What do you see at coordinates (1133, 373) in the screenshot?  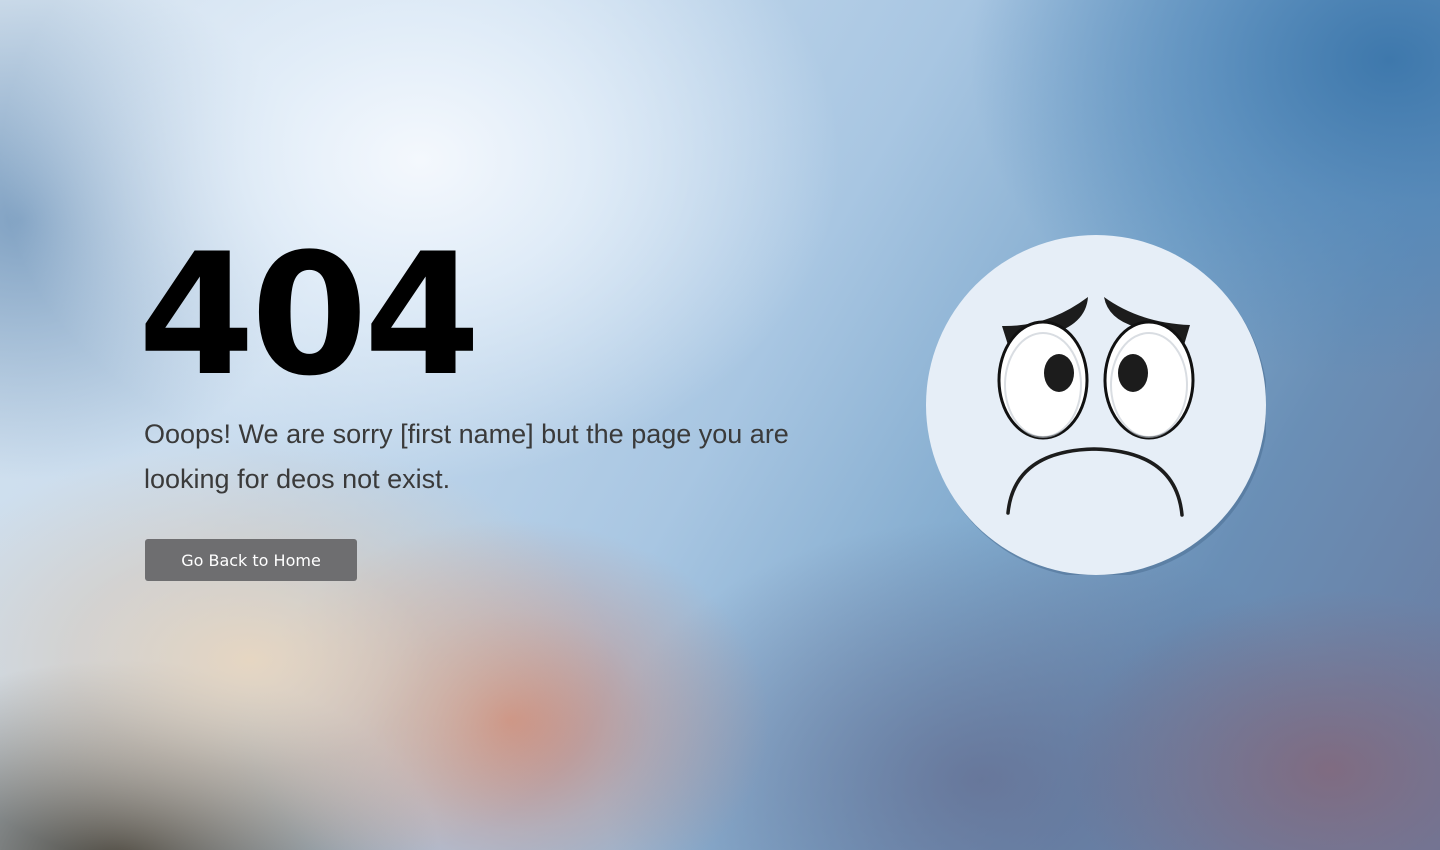 I see `right-pupil` at bounding box center [1133, 373].